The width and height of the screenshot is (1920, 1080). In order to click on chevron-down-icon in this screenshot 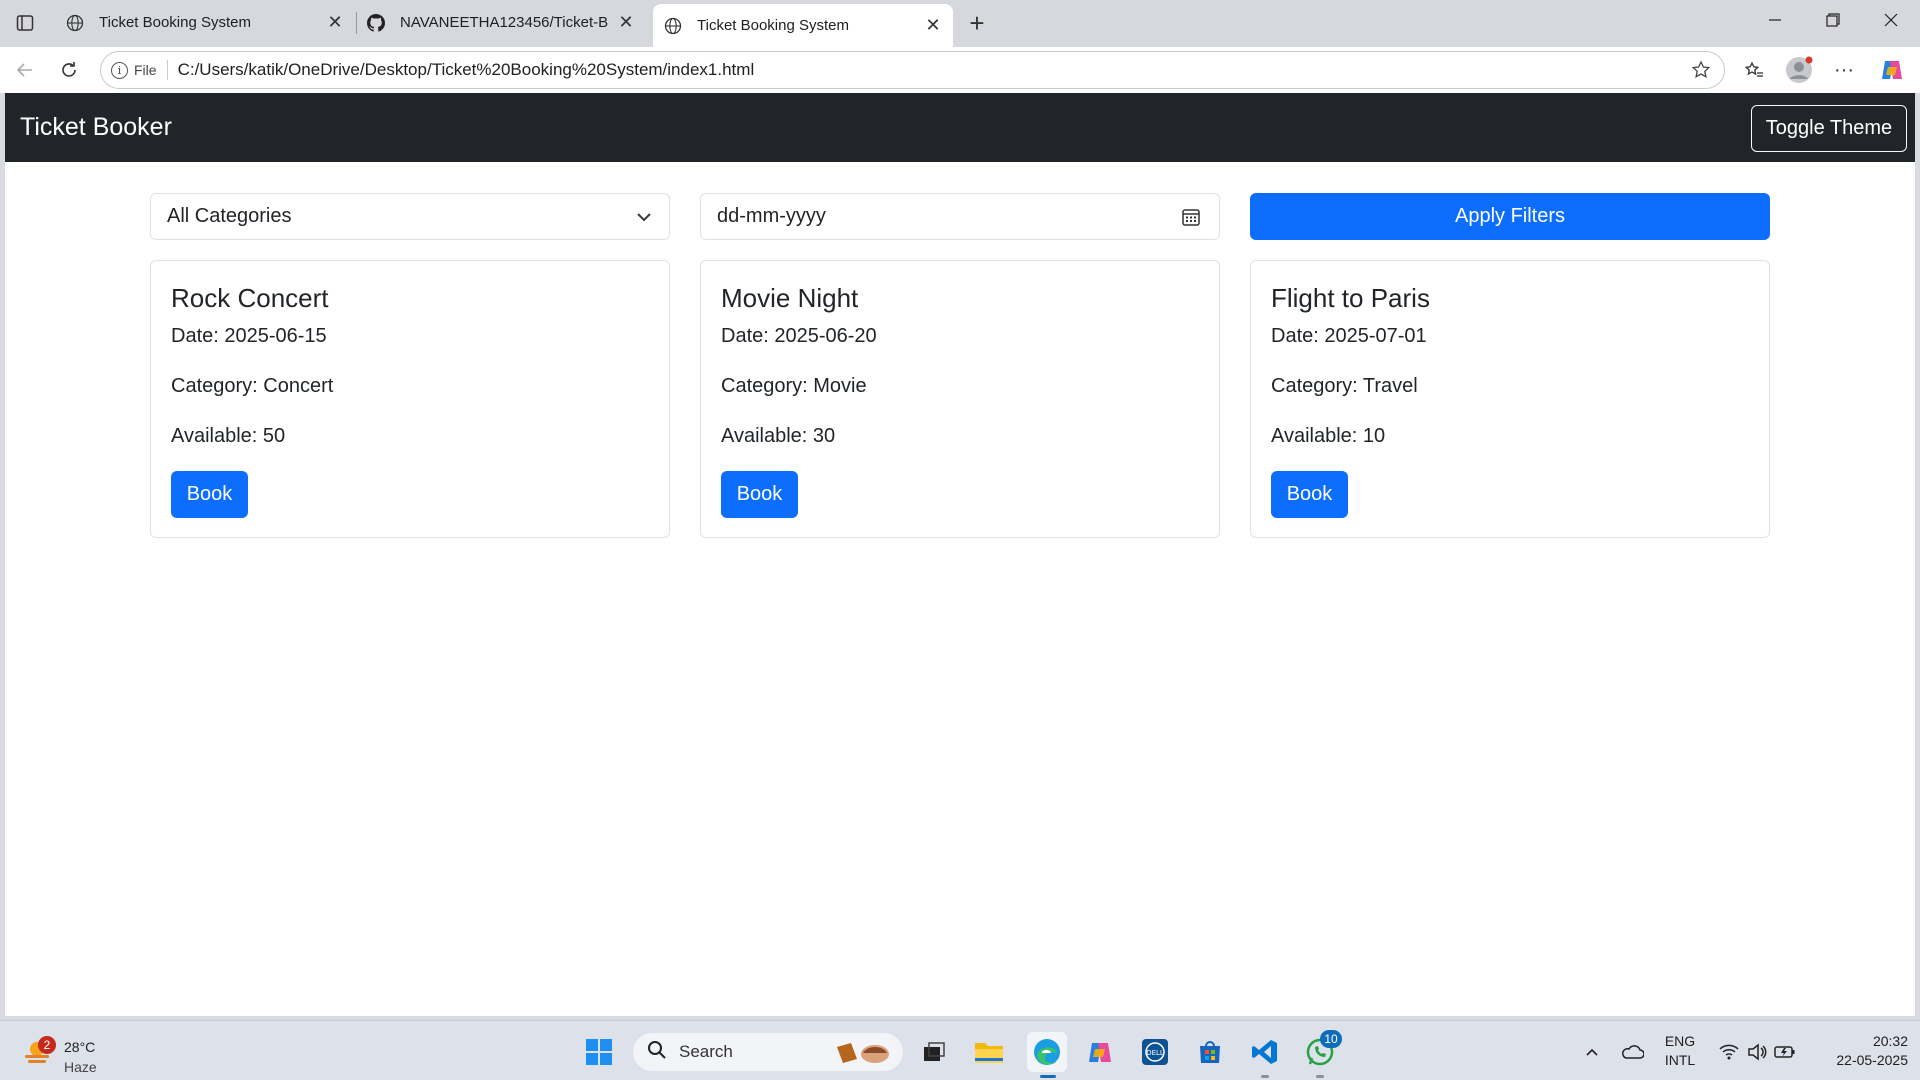, I will do `click(644, 220)`.